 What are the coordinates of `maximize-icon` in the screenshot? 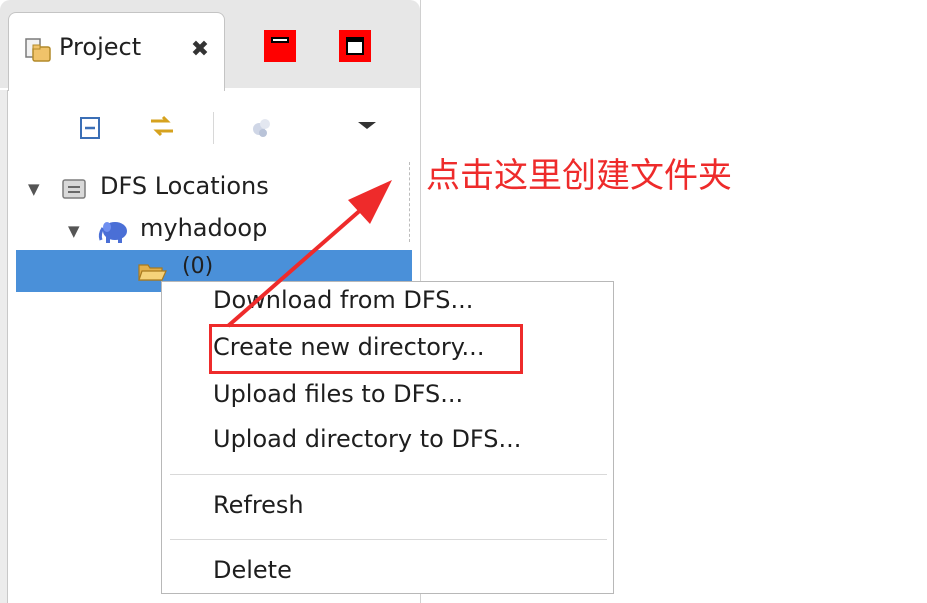 It's located at (355, 46).